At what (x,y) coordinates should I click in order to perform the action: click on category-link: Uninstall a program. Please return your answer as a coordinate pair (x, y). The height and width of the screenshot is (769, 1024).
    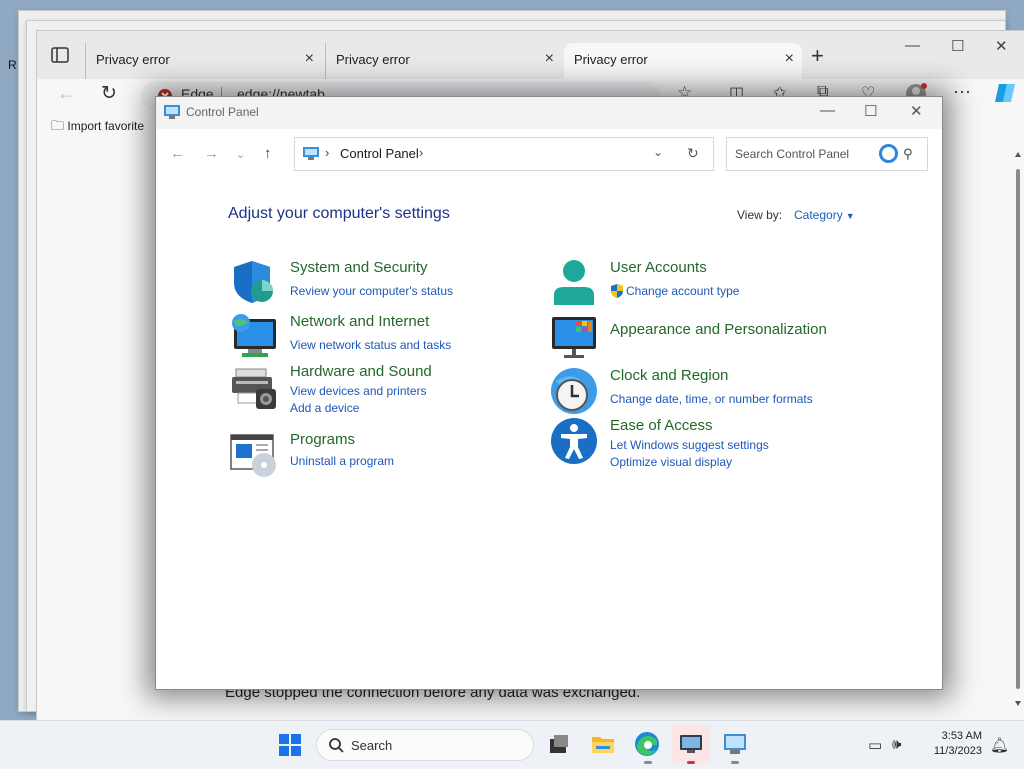
    Looking at the image, I should click on (342, 461).